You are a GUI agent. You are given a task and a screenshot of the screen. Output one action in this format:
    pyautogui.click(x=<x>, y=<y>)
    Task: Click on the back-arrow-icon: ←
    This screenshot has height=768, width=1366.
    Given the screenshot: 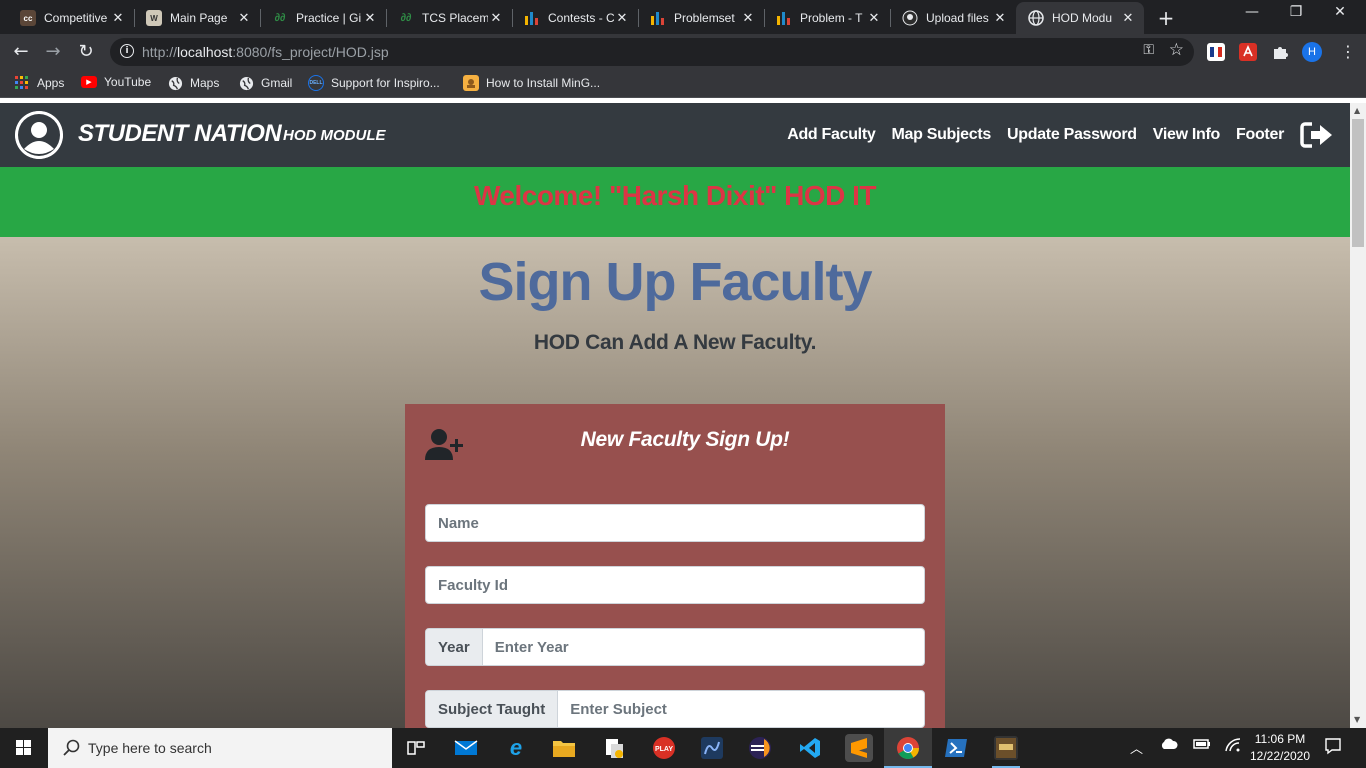 What is the action you would take?
    pyautogui.click(x=21, y=52)
    